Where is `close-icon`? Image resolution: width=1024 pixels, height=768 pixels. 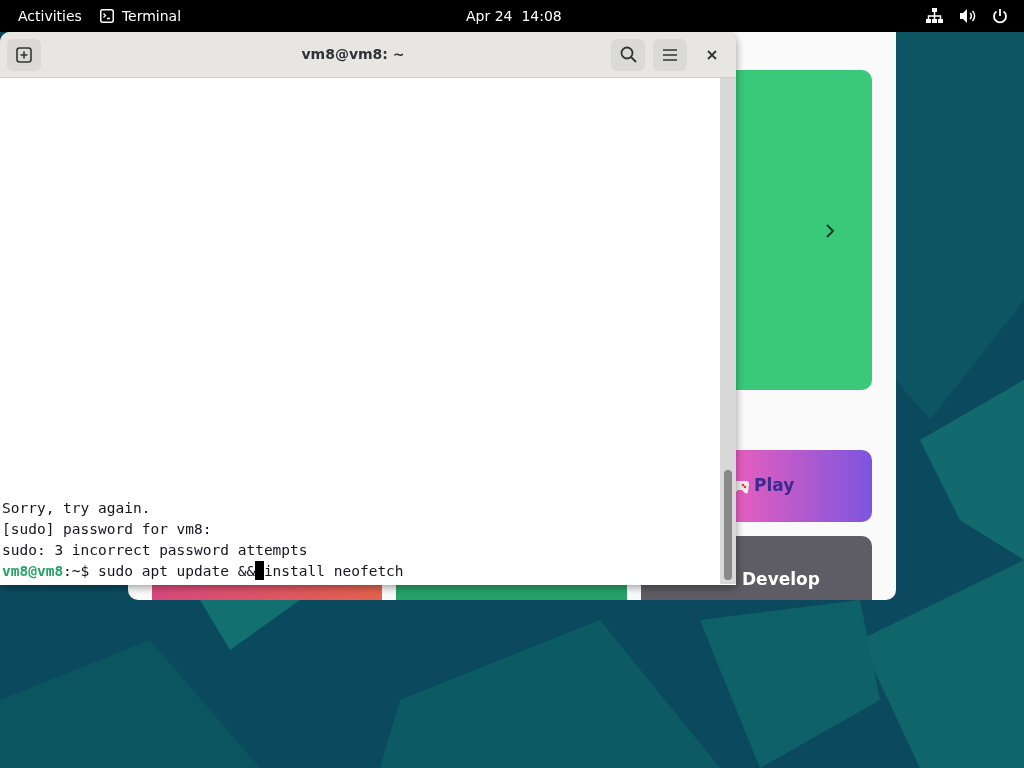
close-icon is located at coordinates (712, 54).